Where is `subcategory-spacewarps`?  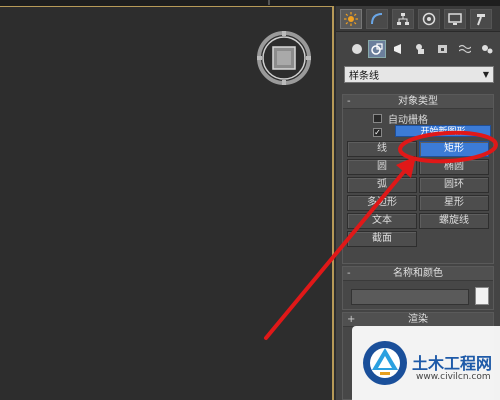 subcategory-spacewarps is located at coordinates (465, 49).